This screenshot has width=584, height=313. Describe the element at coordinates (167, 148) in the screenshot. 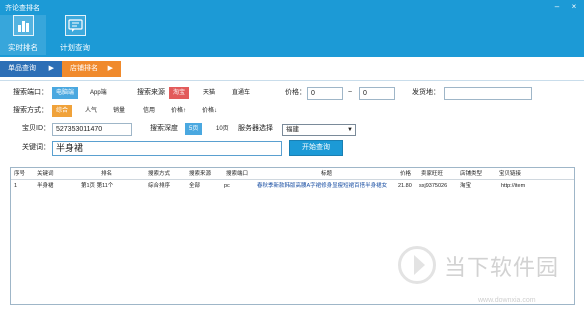

I see `keyword-input: 半身裙` at that location.